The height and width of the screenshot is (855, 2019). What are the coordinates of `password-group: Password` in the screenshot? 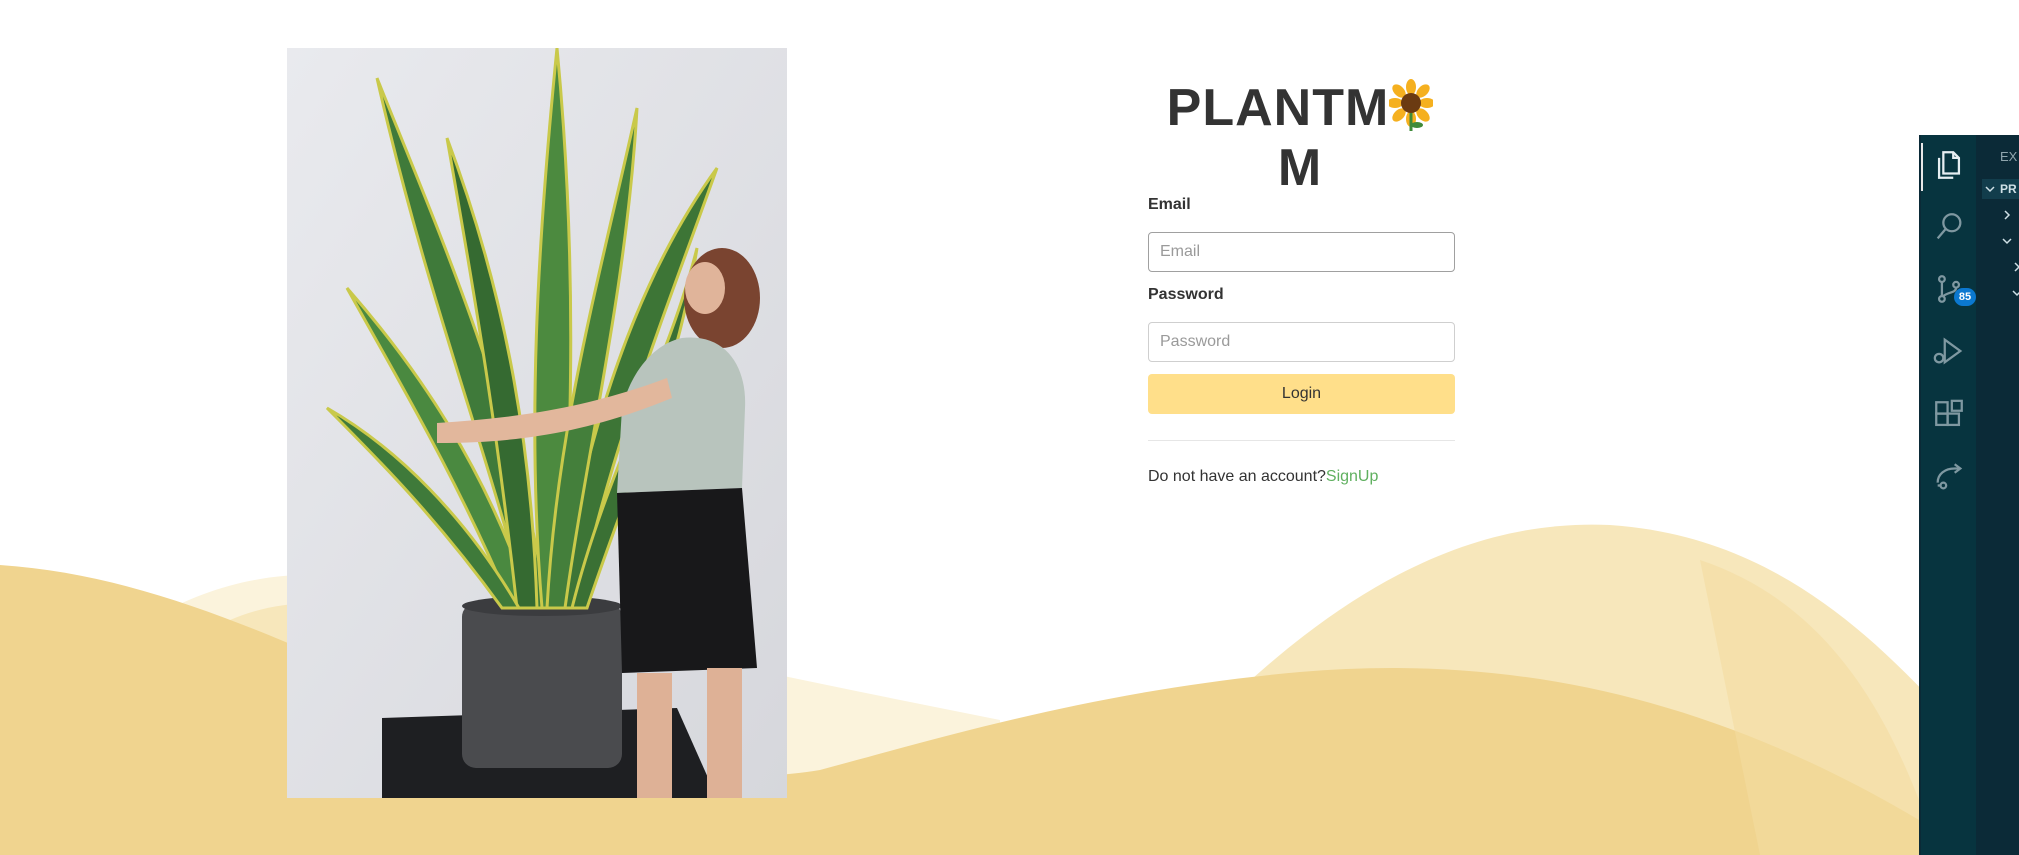 It's located at (1301, 324).